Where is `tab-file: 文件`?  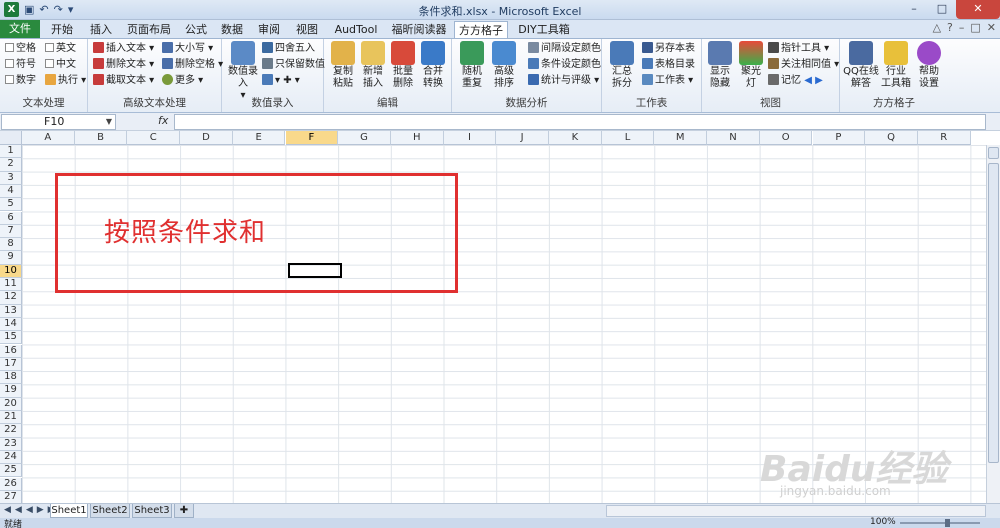 tab-file: 文件 is located at coordinates (20, 29).